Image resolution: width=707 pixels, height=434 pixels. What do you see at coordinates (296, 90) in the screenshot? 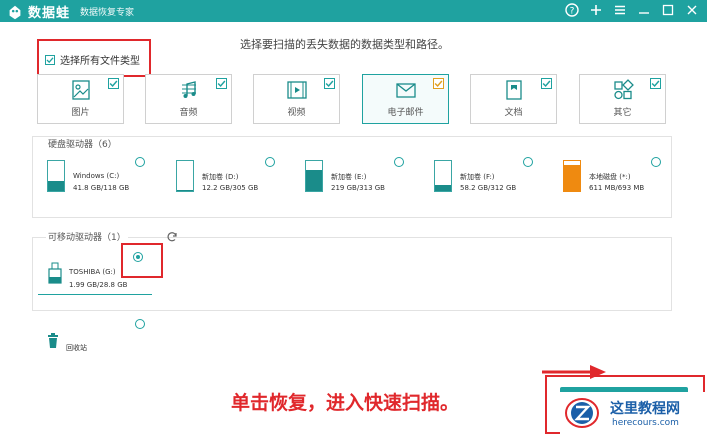
I see `video-icon` at bounding box center [296, 90].